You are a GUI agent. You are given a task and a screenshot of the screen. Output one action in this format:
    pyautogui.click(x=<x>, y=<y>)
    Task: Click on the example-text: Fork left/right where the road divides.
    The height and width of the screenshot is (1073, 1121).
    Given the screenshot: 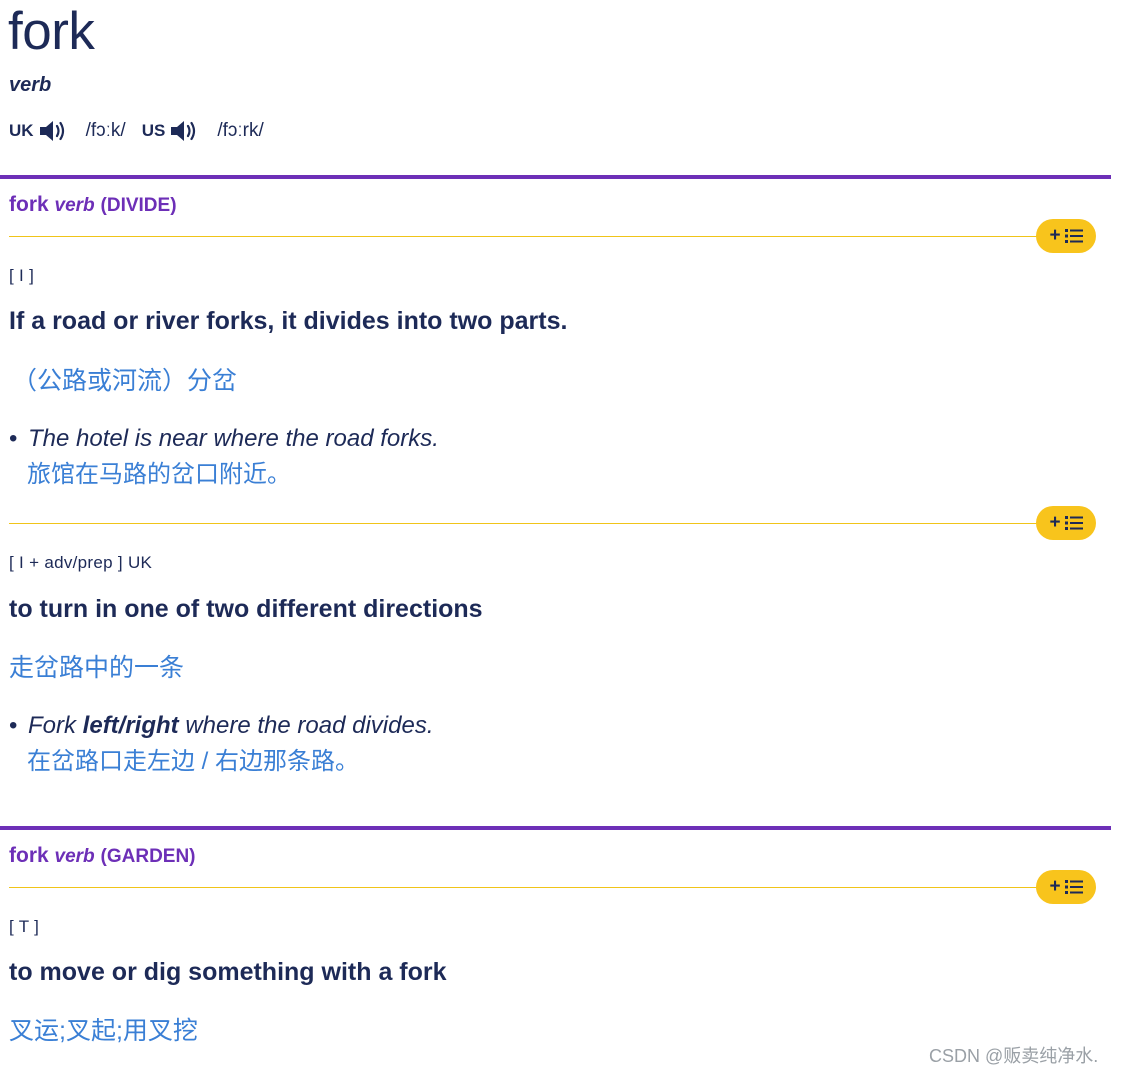 What is the action you would take?
    pyautogui.click(x=230, y=725)
    